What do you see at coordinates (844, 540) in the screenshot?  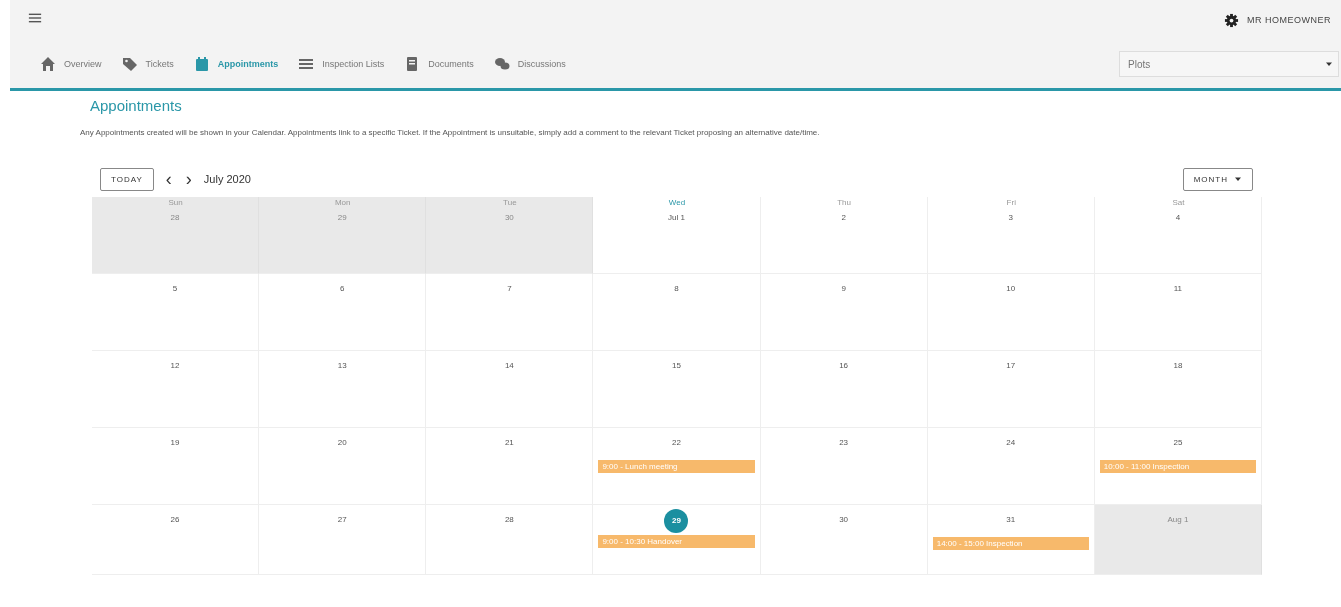 I see `day-cell: 30` at bounding box center [844, 540].